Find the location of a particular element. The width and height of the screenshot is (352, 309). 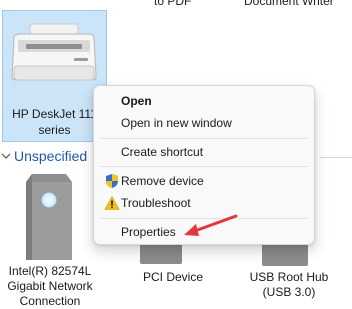

annotation-arrow-icon is located at coordinates (211, 225).